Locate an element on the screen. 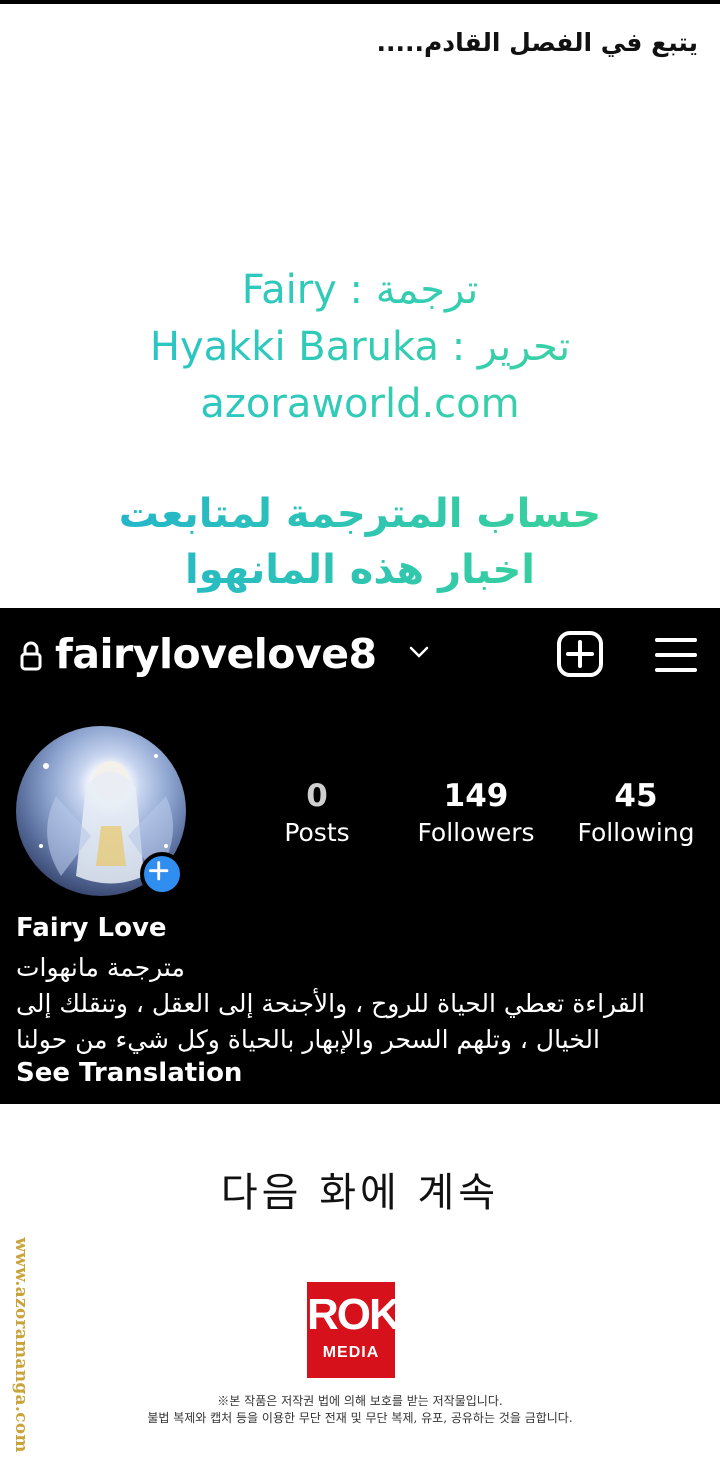 The image size is (720, 1472). stat-followers-label: Followers is located at coordinates (476, 832).